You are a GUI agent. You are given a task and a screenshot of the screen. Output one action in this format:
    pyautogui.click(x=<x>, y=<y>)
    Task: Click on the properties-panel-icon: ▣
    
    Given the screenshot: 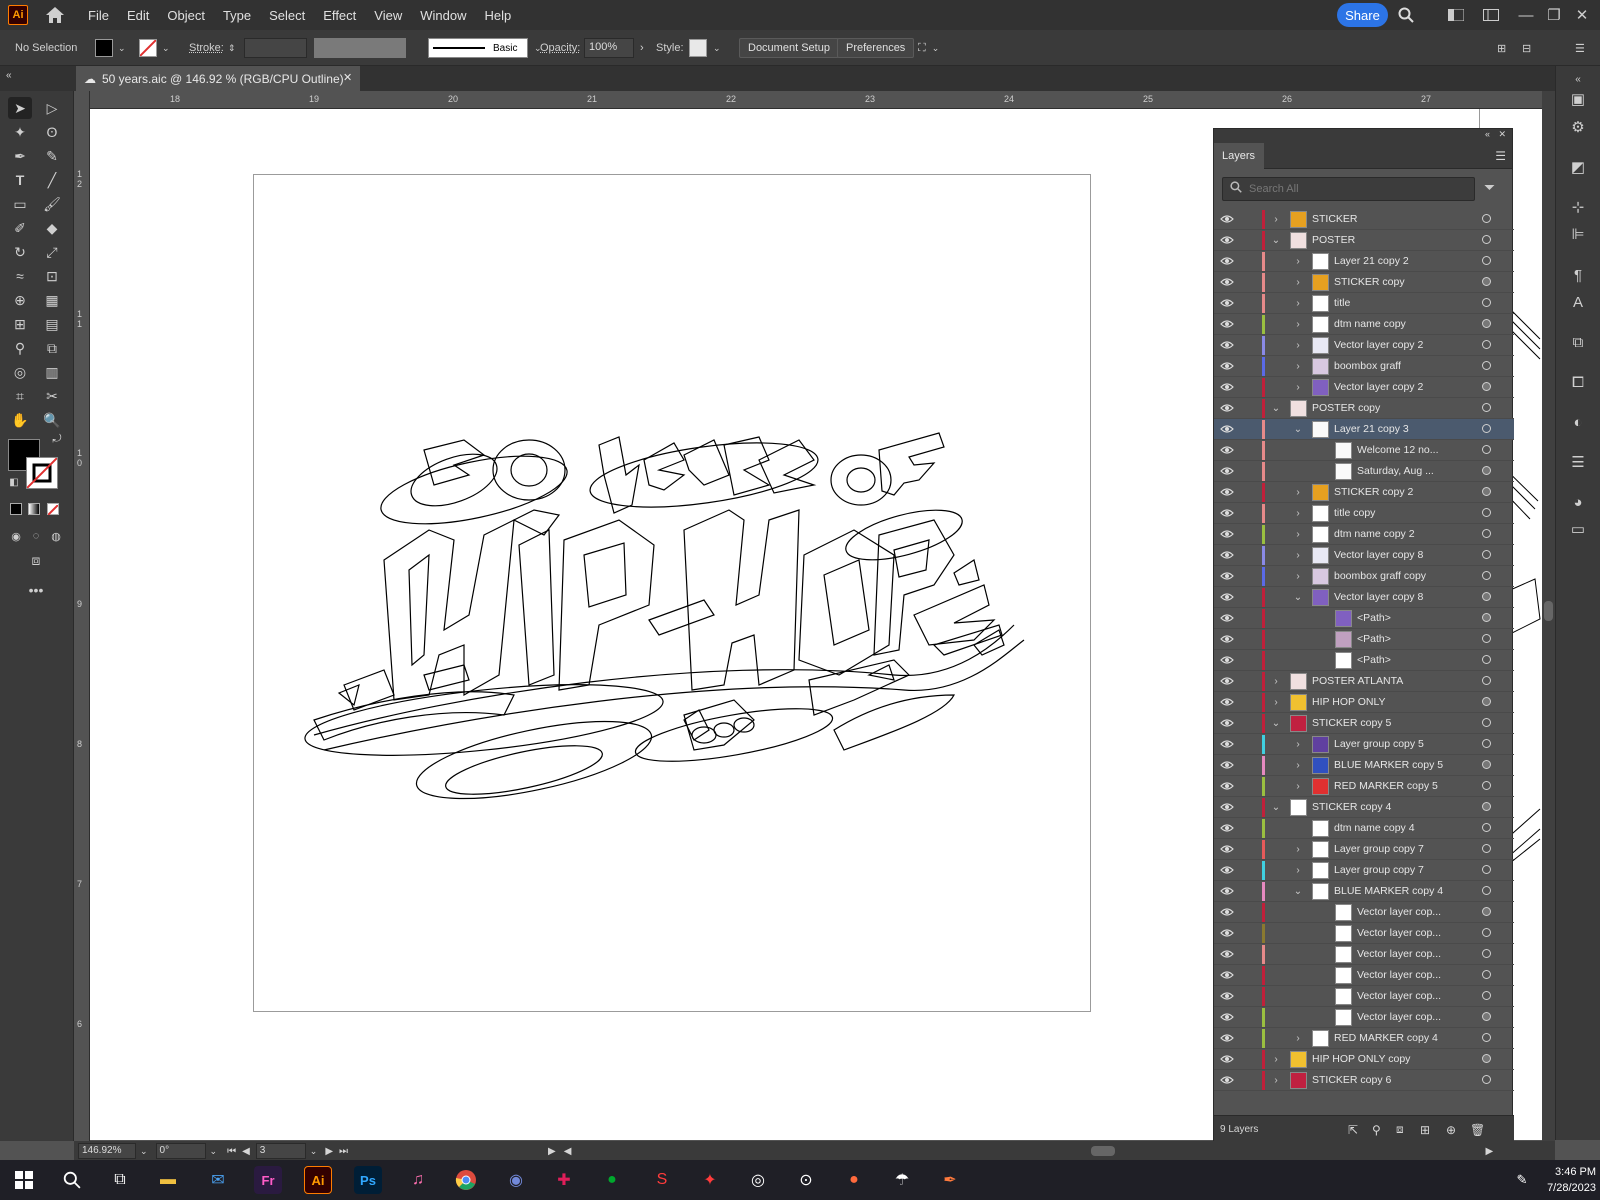 What is the action you would take?
    pyautogui.click(x=1578, y=99)
    